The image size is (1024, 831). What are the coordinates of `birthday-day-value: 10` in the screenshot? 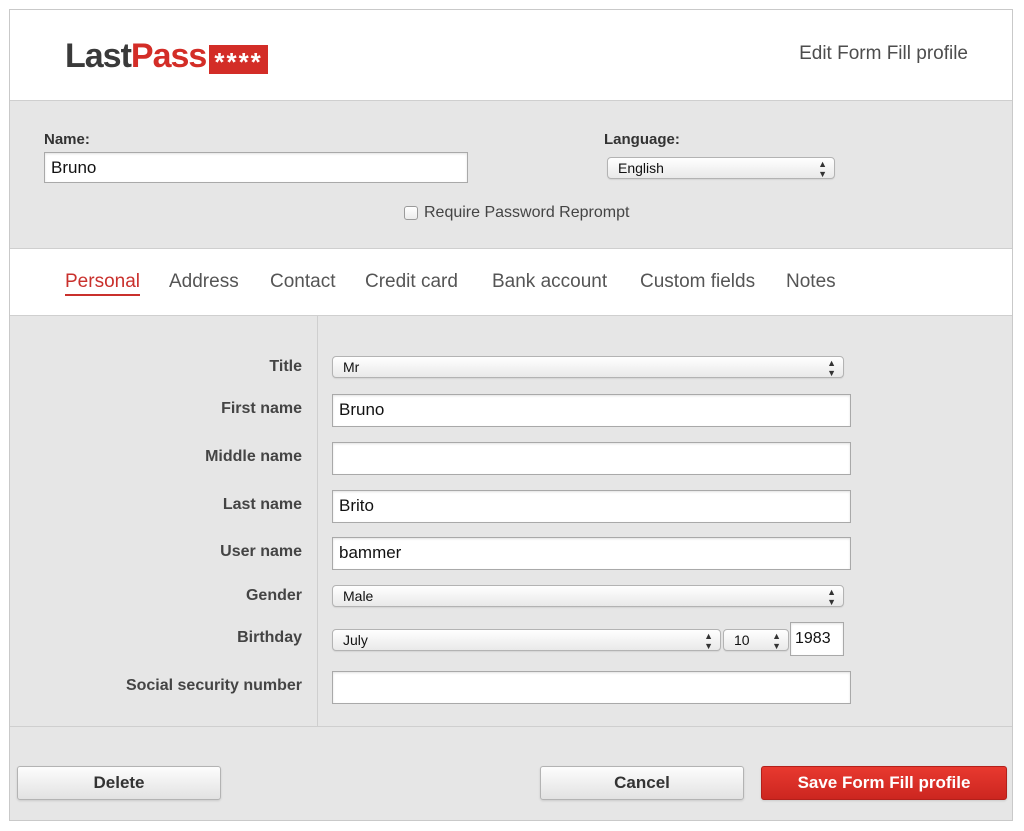 It's located at (742, 640).